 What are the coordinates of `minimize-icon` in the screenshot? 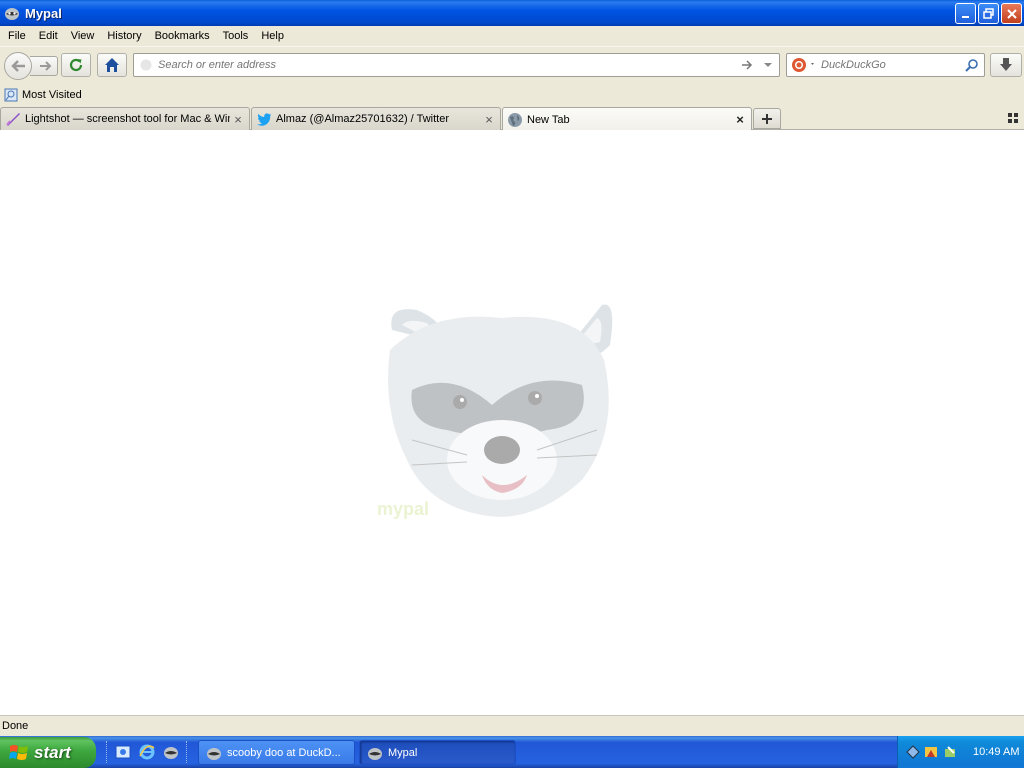 It's located at (965, 16).